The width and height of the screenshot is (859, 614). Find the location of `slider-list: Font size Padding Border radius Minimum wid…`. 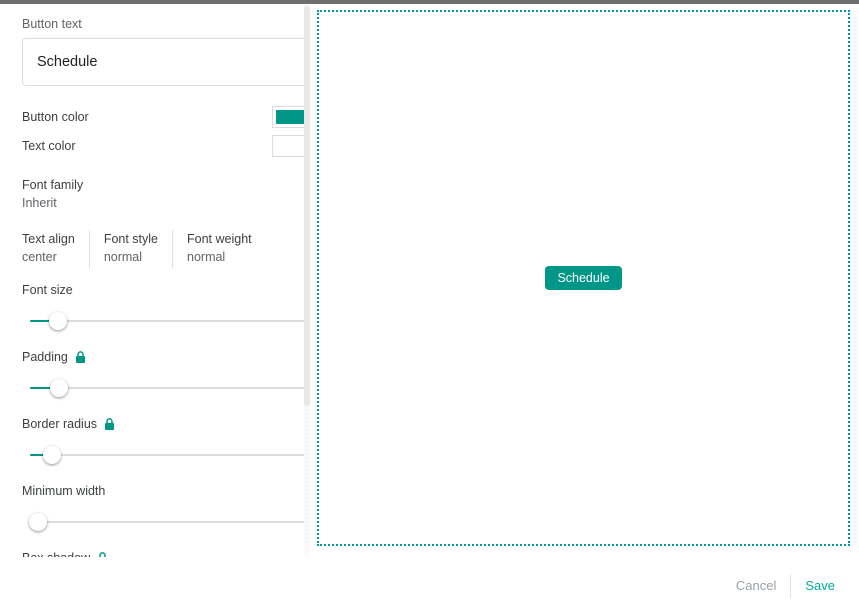

slider-list: Font size Padding Border radius Minimum wid… is located at coordinates (164, 419).